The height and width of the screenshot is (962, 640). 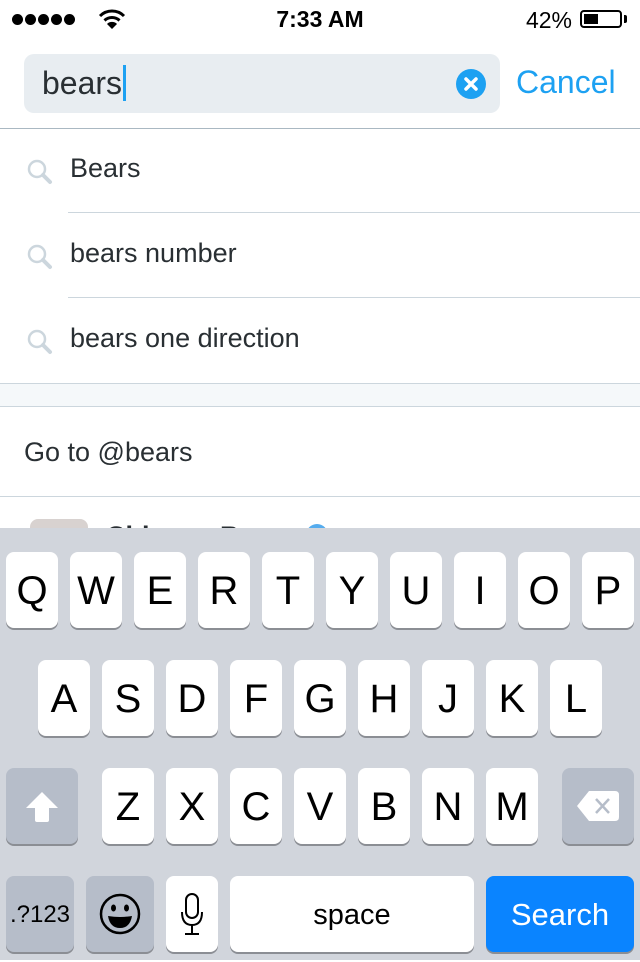 I want to click on key-t: T, so click(x=288, y=590).